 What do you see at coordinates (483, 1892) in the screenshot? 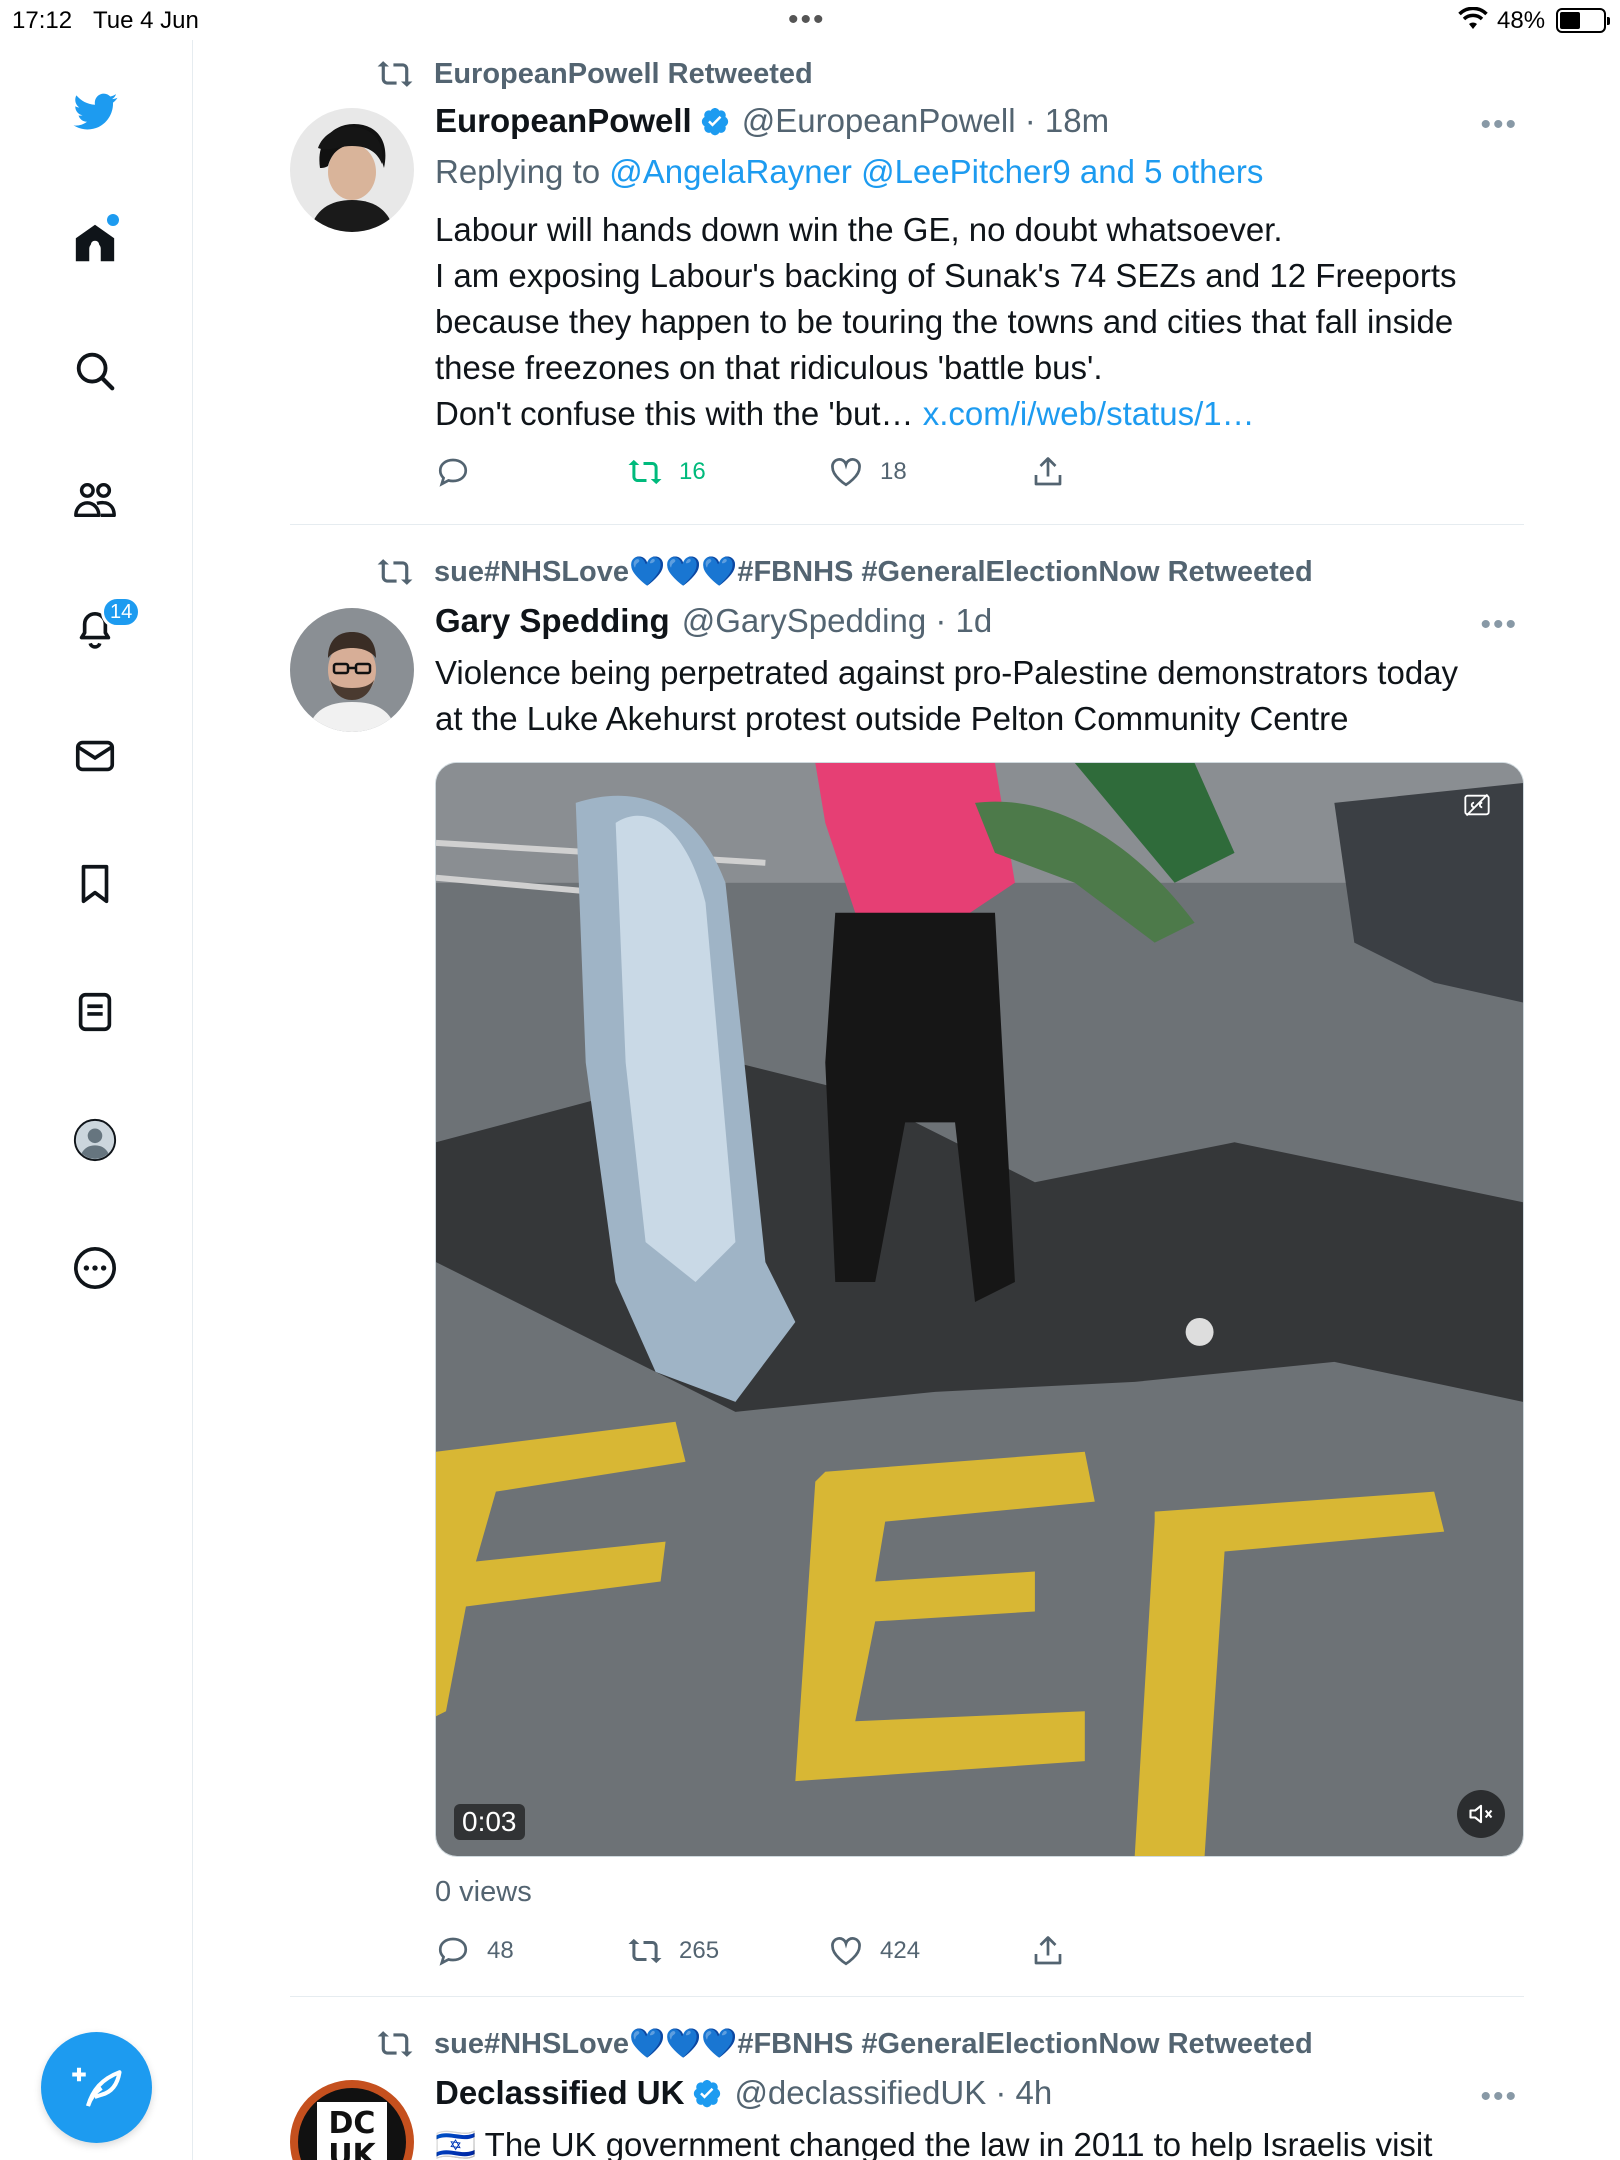
I see `view-count: 0 views` at bounding box center [483, 1892].